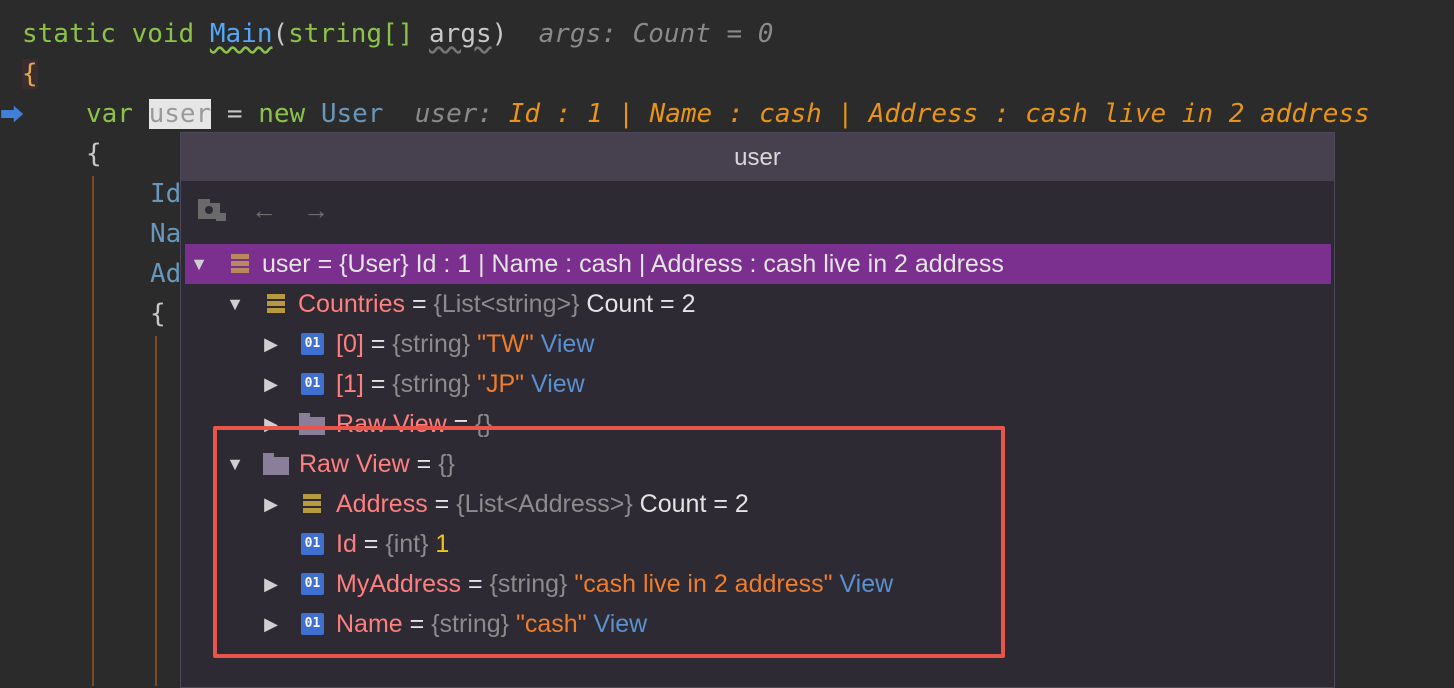 This screenshot has width=1454, height=688. I want to click on var-name: [1], so click(350, 384).